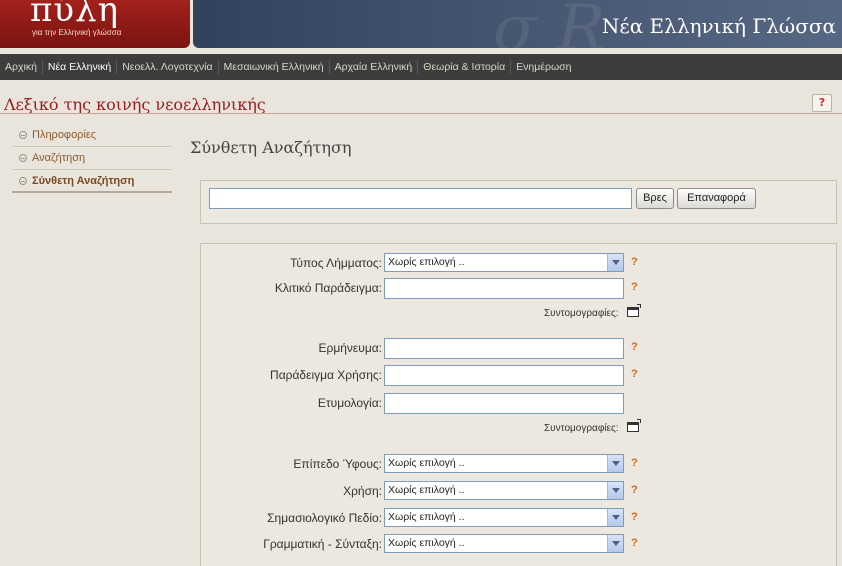 The width and height of the screenshot is (842, 566). Describe the element at coordinates (337, 464) in the screenshot. I see `style-level-label: Επίπεδο Ύφους:` at that location.